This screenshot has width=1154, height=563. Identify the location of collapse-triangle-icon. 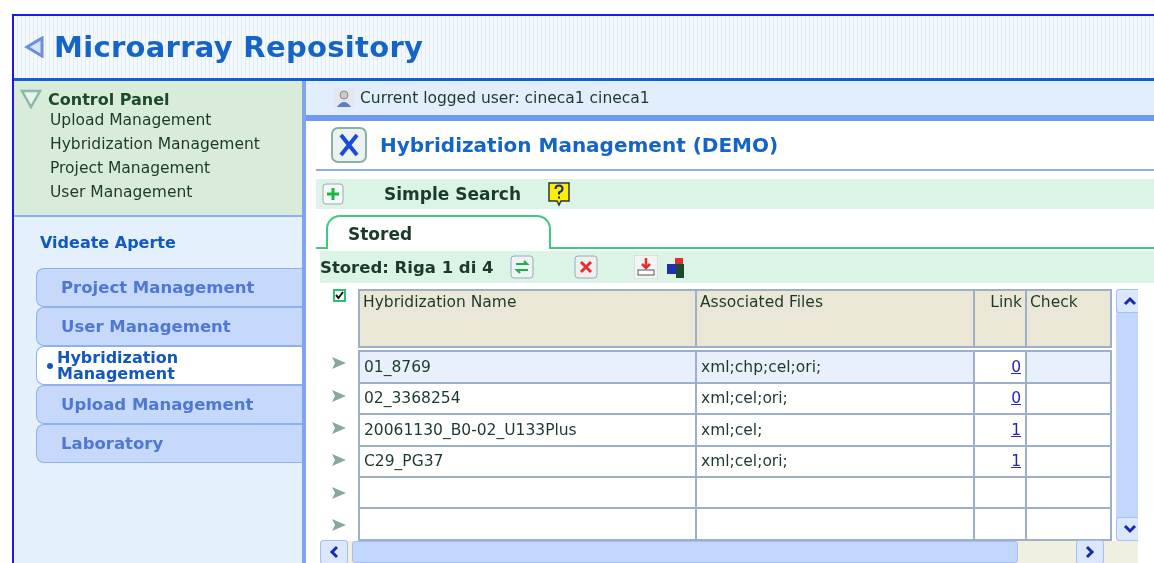
(31, 99).